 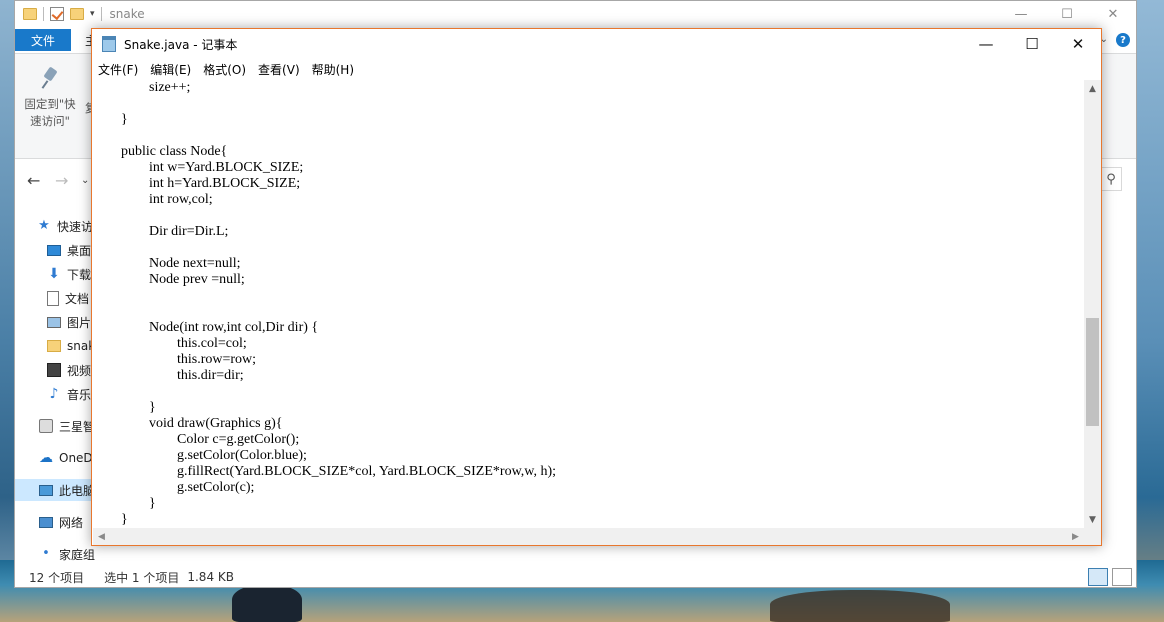 I want to click on code-line: Color c=g.getColor();, so click(x=196, y=439).